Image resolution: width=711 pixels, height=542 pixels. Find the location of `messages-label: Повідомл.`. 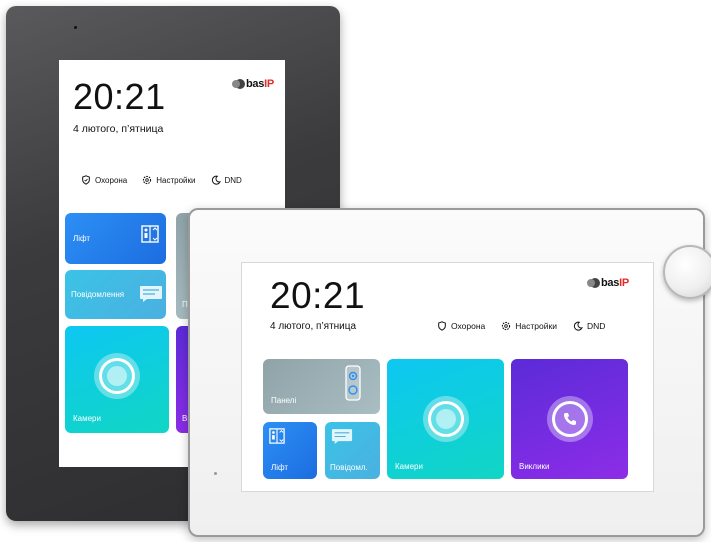

messages-label: Повідомл. is located at coordinates (349, 467).